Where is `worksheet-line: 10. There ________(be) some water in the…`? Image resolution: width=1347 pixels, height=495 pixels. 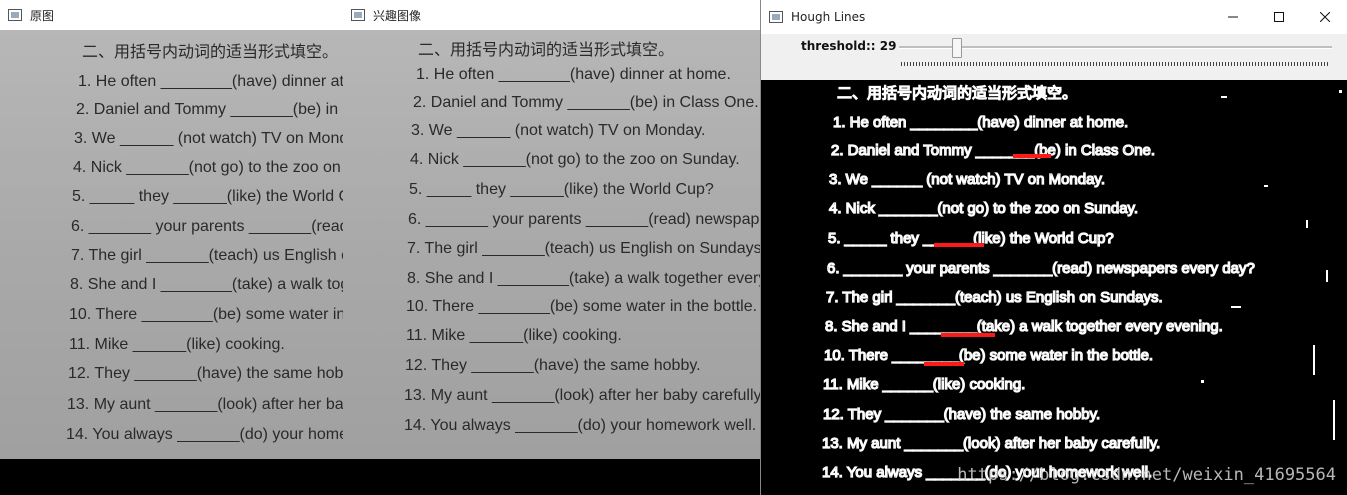 worksheet-line: 10. There ________(be) some water in the… is located at coordinates (582, 306).